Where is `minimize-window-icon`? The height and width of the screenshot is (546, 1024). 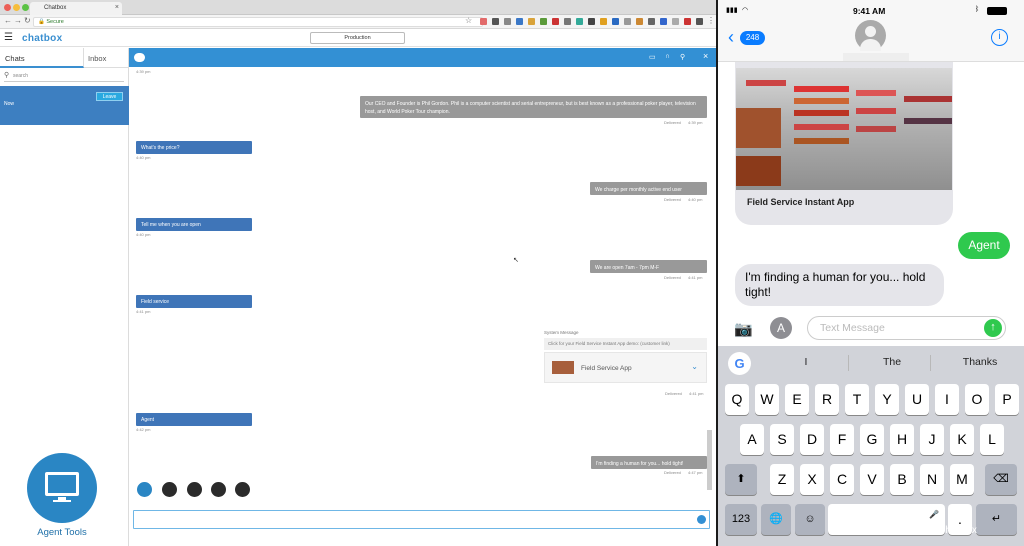 minimize-window-icon is located at coordinates (16, 7).